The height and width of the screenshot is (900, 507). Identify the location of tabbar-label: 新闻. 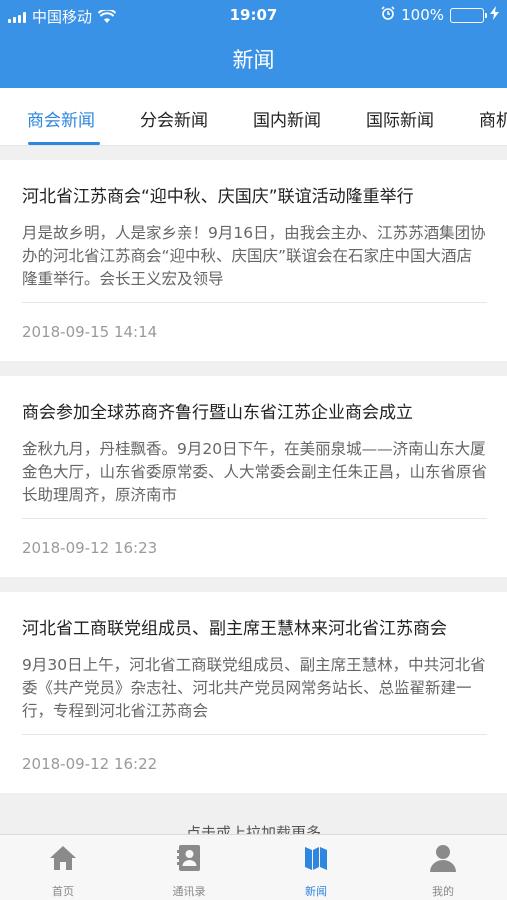
(316, 891).